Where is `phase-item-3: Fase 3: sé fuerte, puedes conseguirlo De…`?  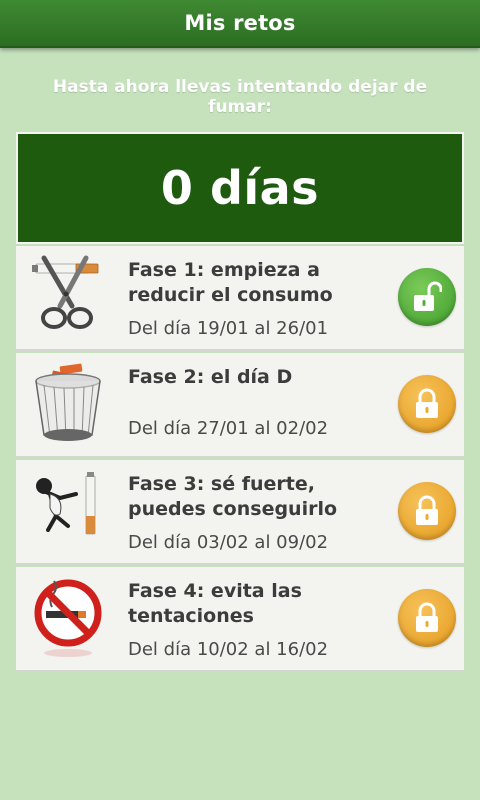
phase-item-3: Fase 3: sé fuerte, puedes conseguirlo De… is located at coordinates (240, 512).